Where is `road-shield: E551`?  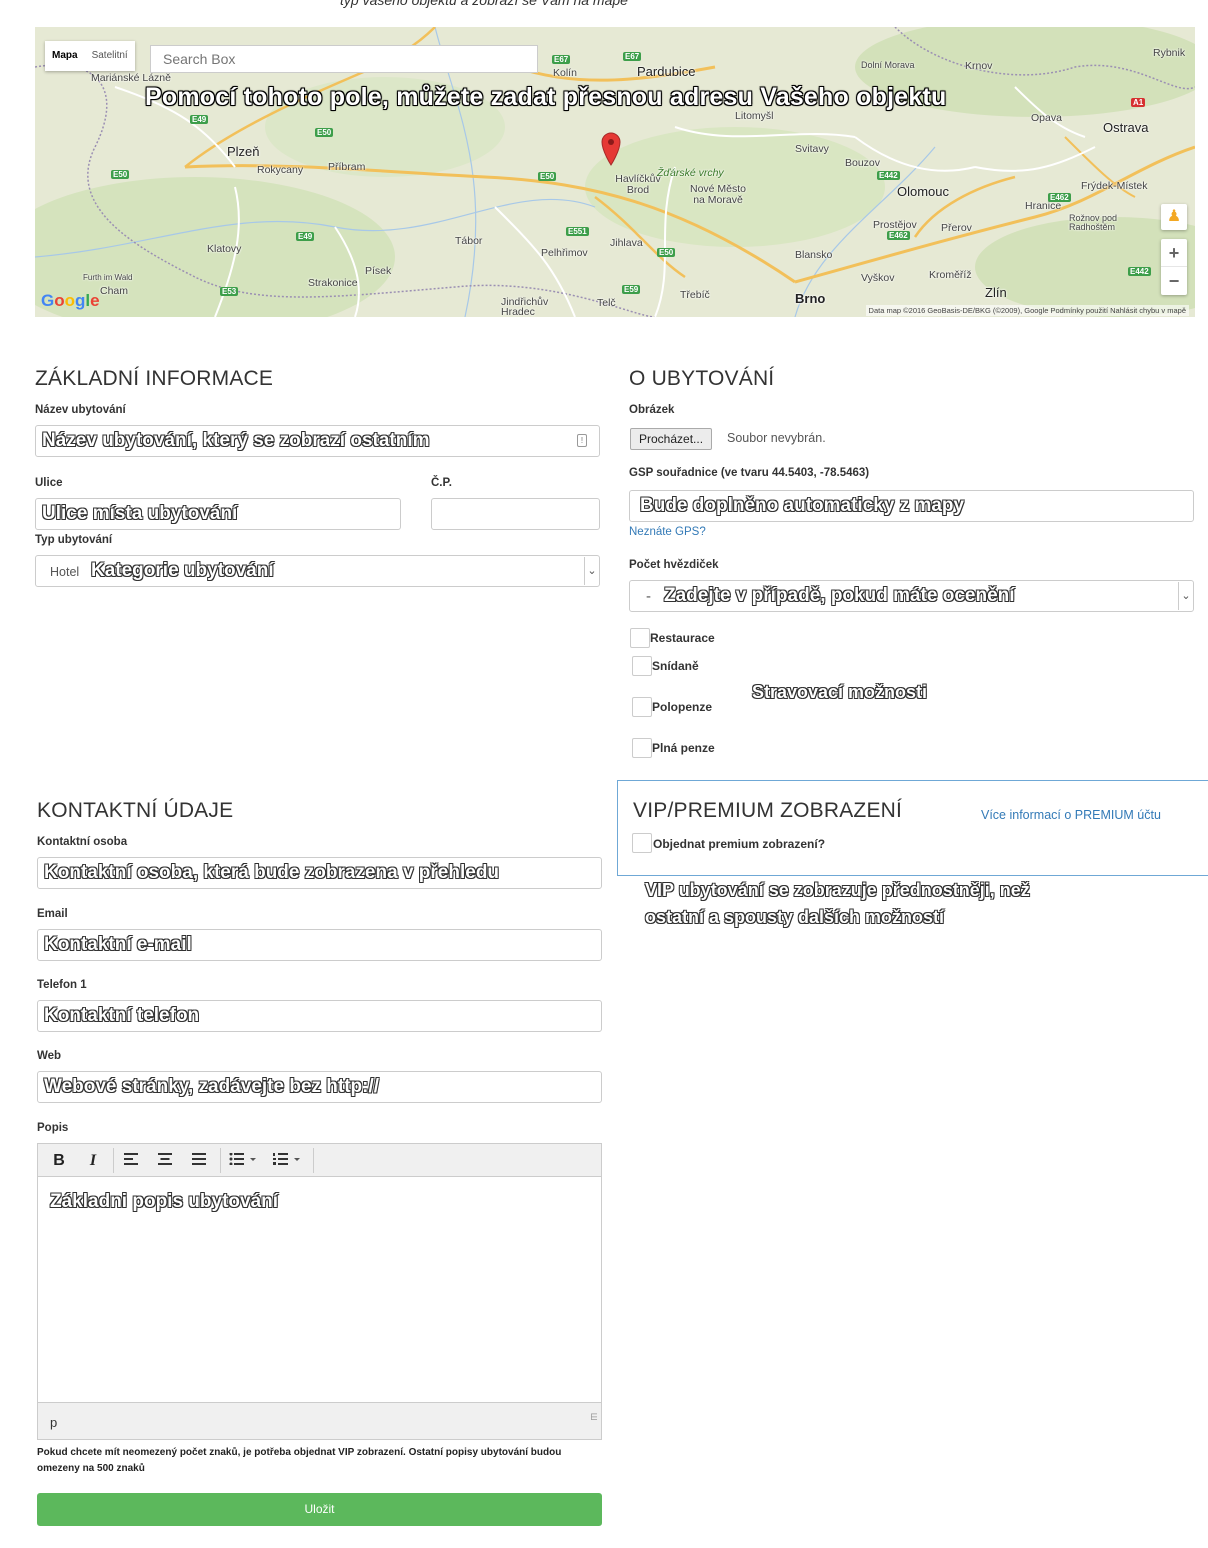
road-shield: E551 is located at coordinates (577, 231).